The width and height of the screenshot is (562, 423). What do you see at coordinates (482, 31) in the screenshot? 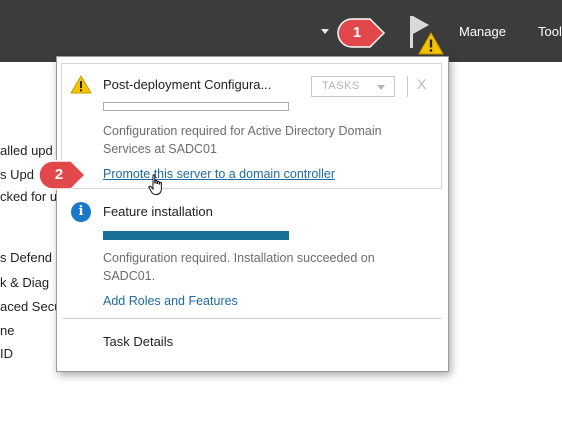
I see `menu-manage: Manage` at bounding box center [482, 31].